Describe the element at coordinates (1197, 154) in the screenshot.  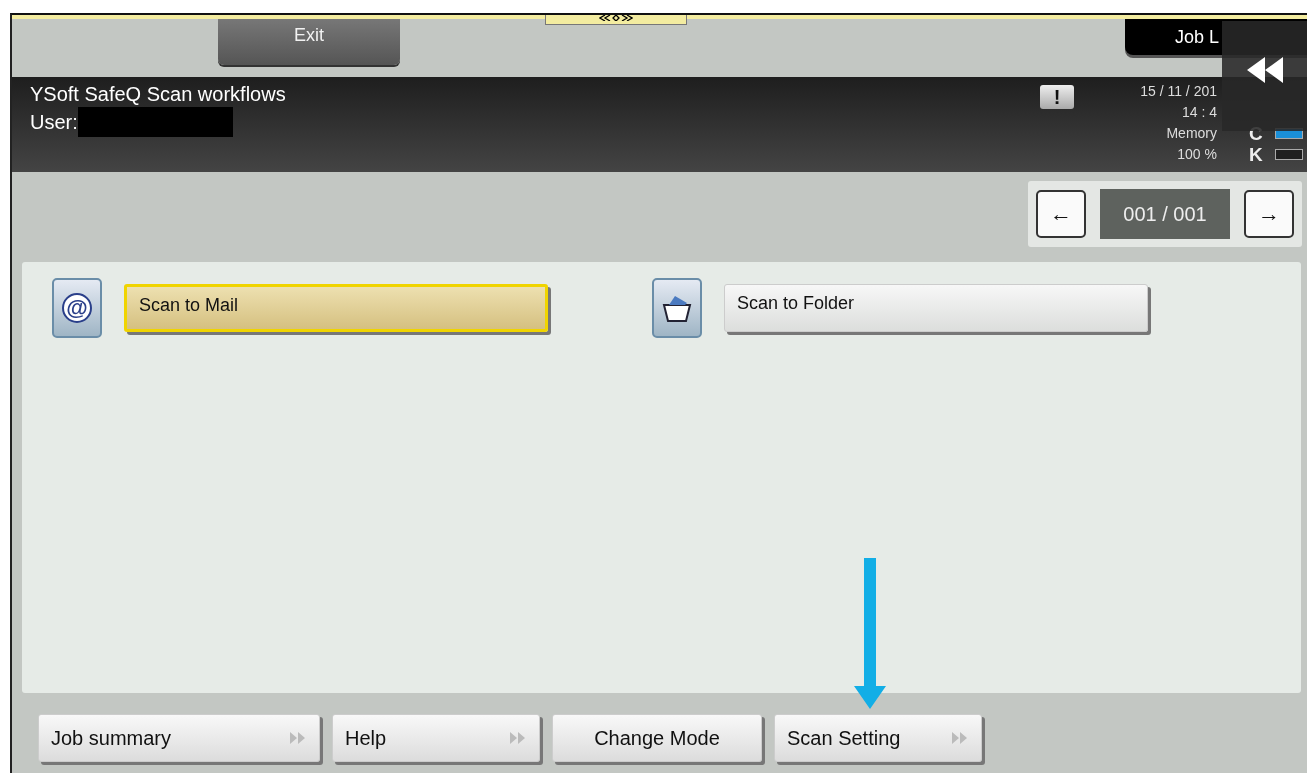
I see `memory-value: 100 %` at that location.